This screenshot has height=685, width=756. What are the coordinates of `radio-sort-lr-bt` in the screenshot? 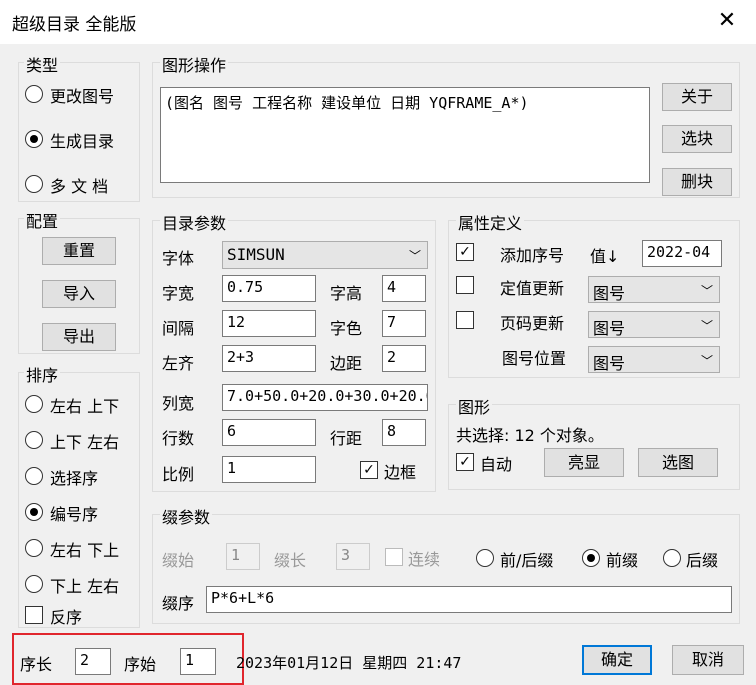 It's located at (34, 548).